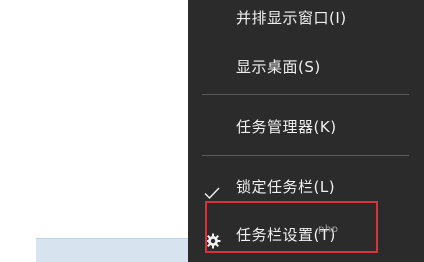 This screenshot has height=262, width=424. What do you see at coordinates (213, 238) in the screenshot?
I see `gear-icon` at bounding box center [213, 238].